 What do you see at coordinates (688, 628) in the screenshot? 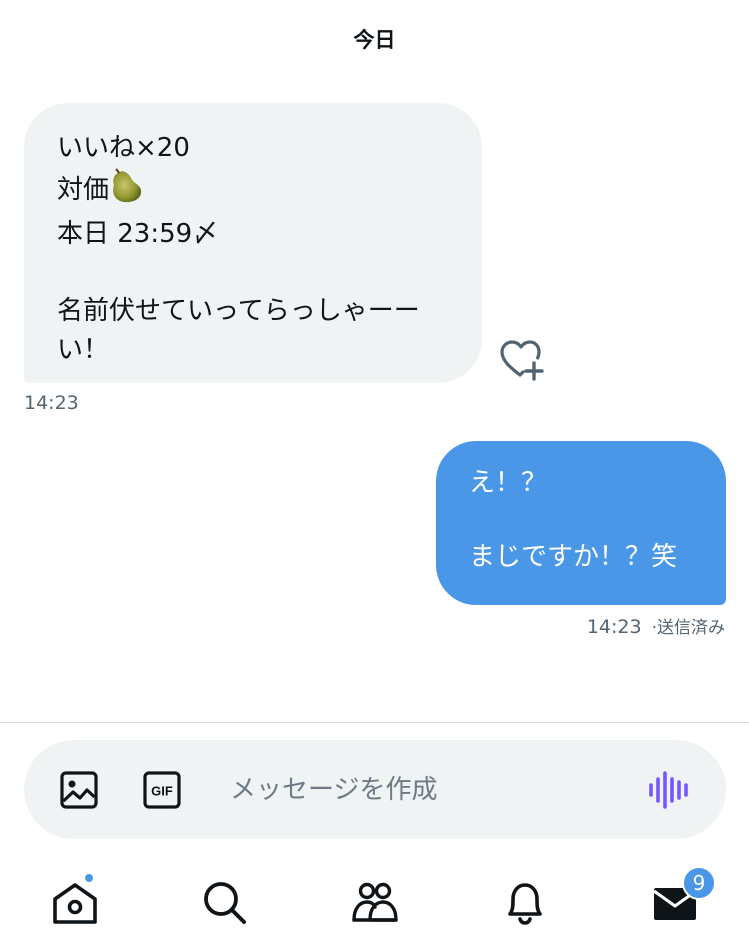
I see `sent-status: ·送信済み` at bounding box center [688, 628].